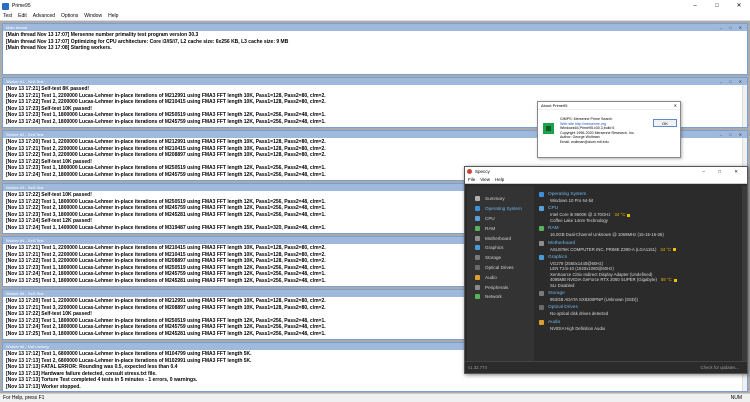 This screenshot has width=750, height=402. What do you see at coordinates (499, 179) in the screenshot?
I see `speccy-menu-help: Help` at bounding box center [499, 179].